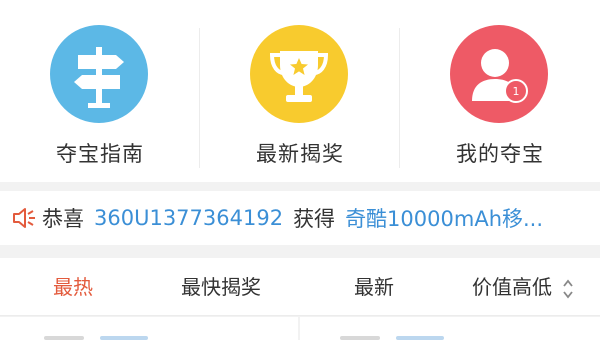 This screenshot has height=340, width=600. I want to click on tab-newest: 最新, so click(374, 287).